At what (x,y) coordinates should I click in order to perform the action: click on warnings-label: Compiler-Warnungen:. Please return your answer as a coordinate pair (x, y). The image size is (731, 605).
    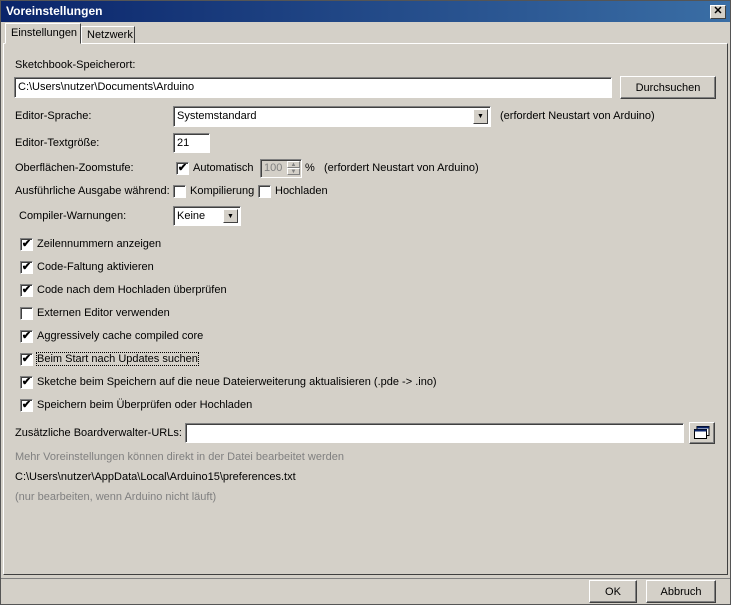
    Looking at the image, I should click on (73, 216).